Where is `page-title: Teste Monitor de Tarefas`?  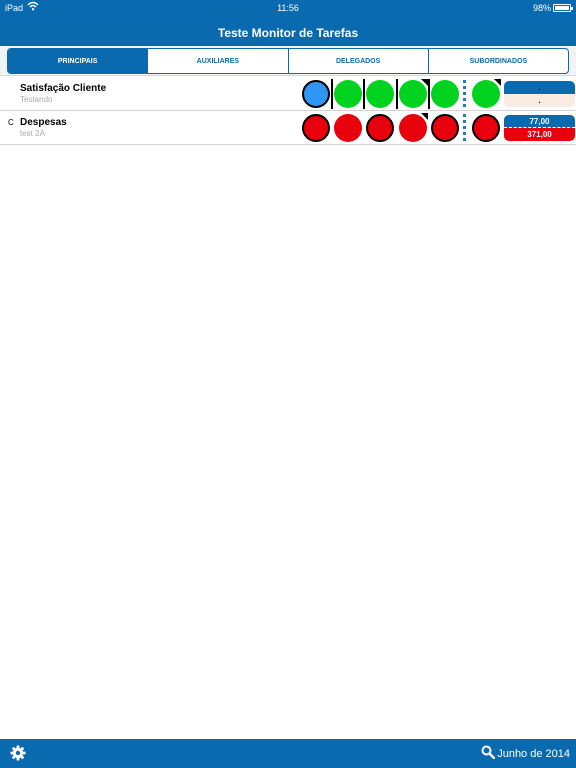
page-title: Teste Monitor de Tarefas is located at coordinates (288, 33).